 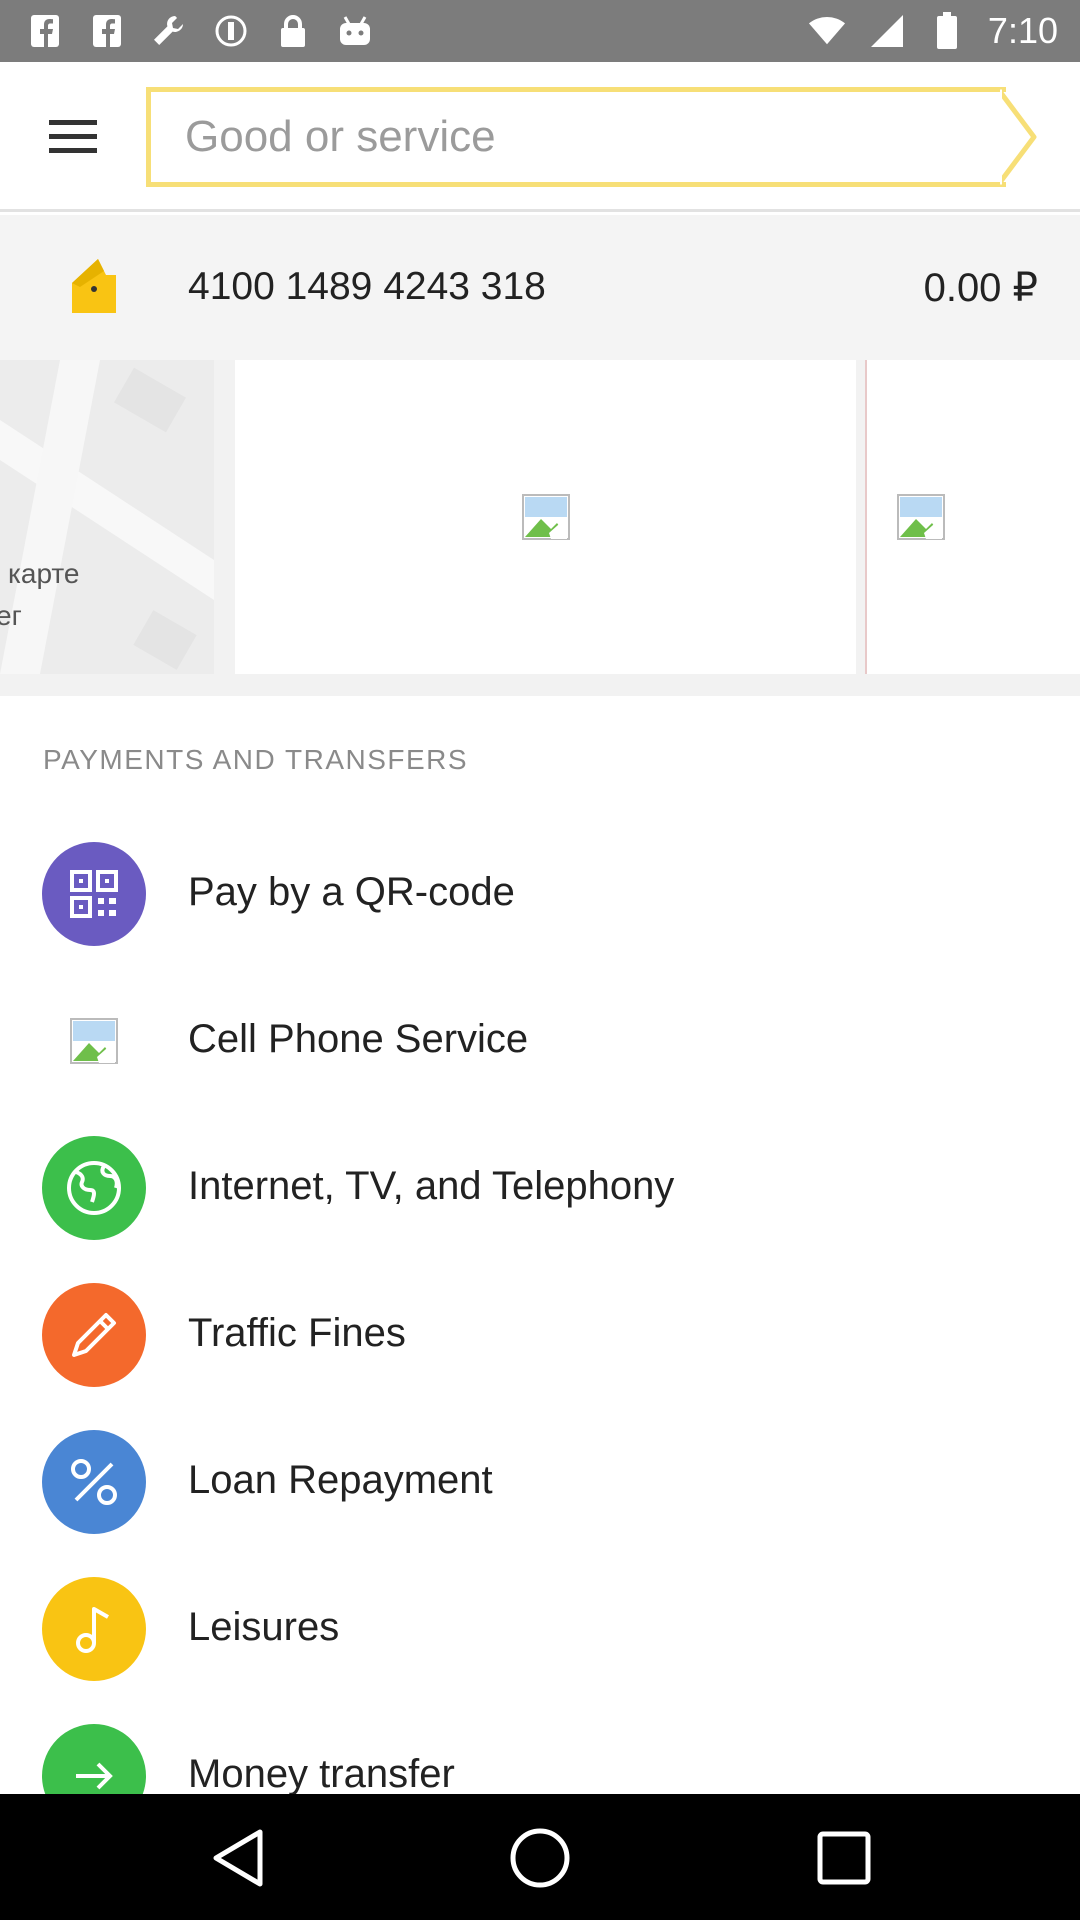 I want to click on list-item-label: Money transfer, so click(x=321, y=1773).